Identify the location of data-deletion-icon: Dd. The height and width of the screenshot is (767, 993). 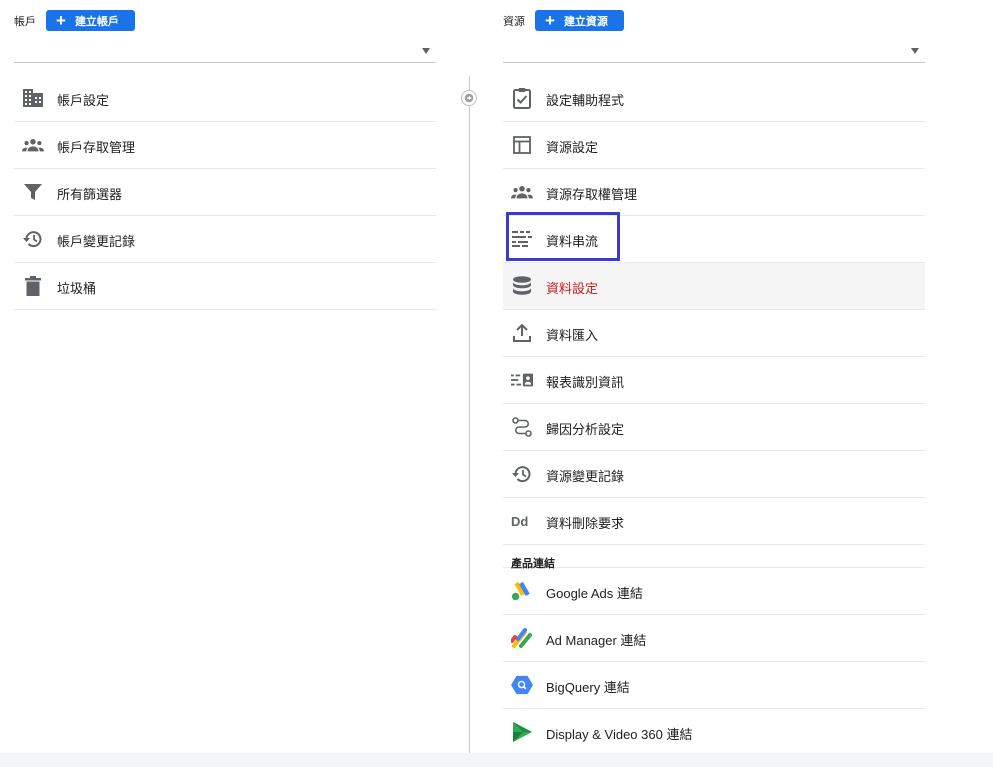
(522, 521).